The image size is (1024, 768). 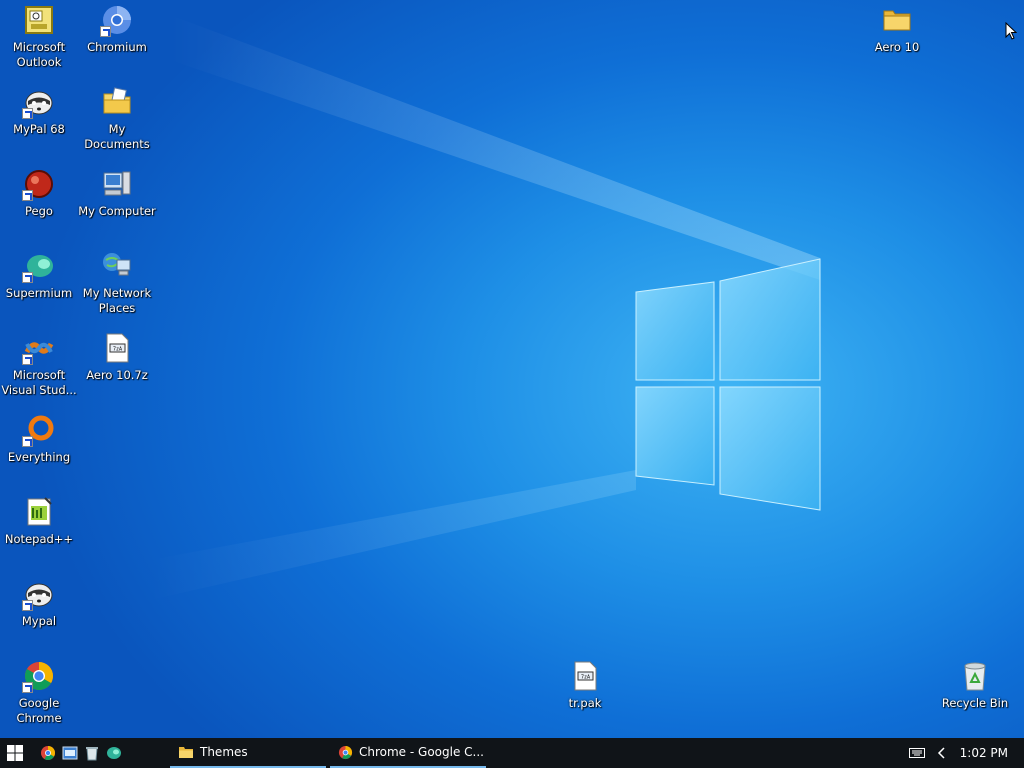 What do you see at coordinates (512, 753) in the screenshot?
I see `taskbar: Themes Chrome - Google C... 1:02 PM` at bounding box center [512, 753].